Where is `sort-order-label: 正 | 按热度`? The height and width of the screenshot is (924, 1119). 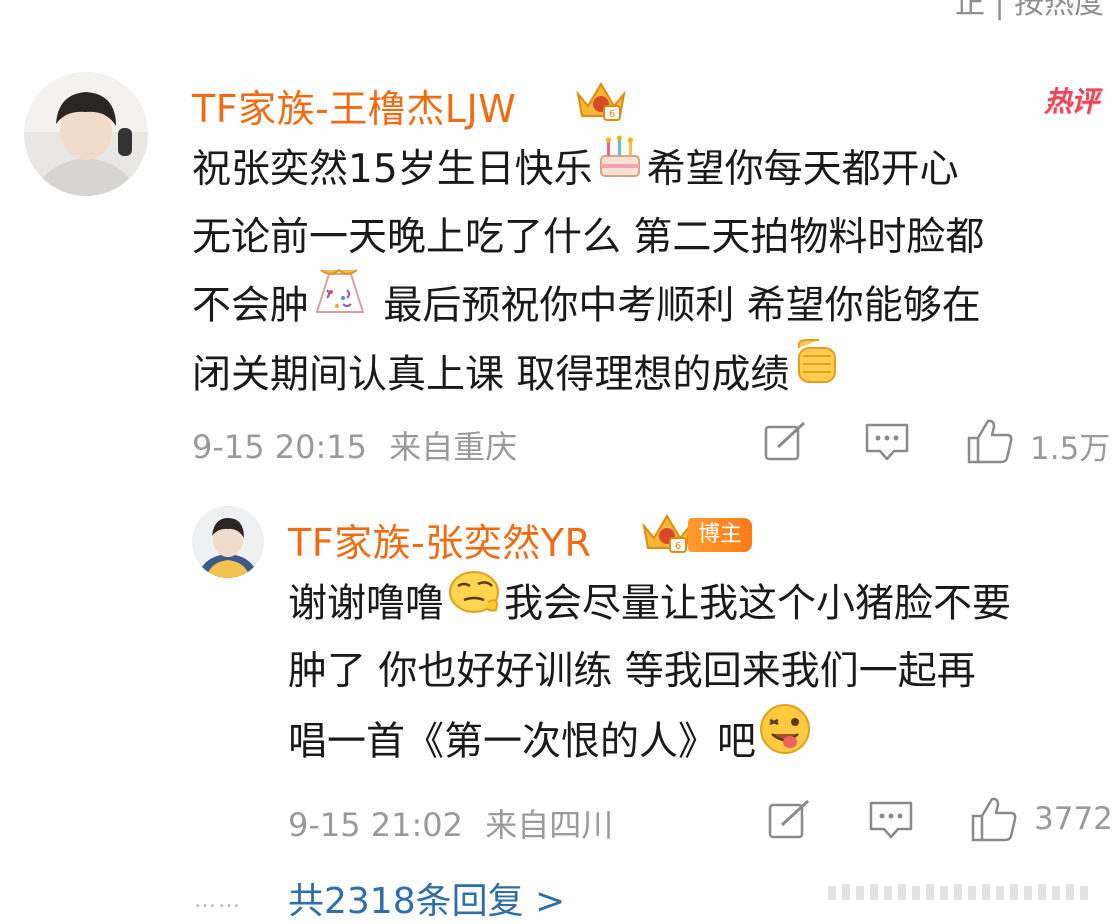
sort-order-label: 正 | 按热度 is located at coordinates (1029, 11).